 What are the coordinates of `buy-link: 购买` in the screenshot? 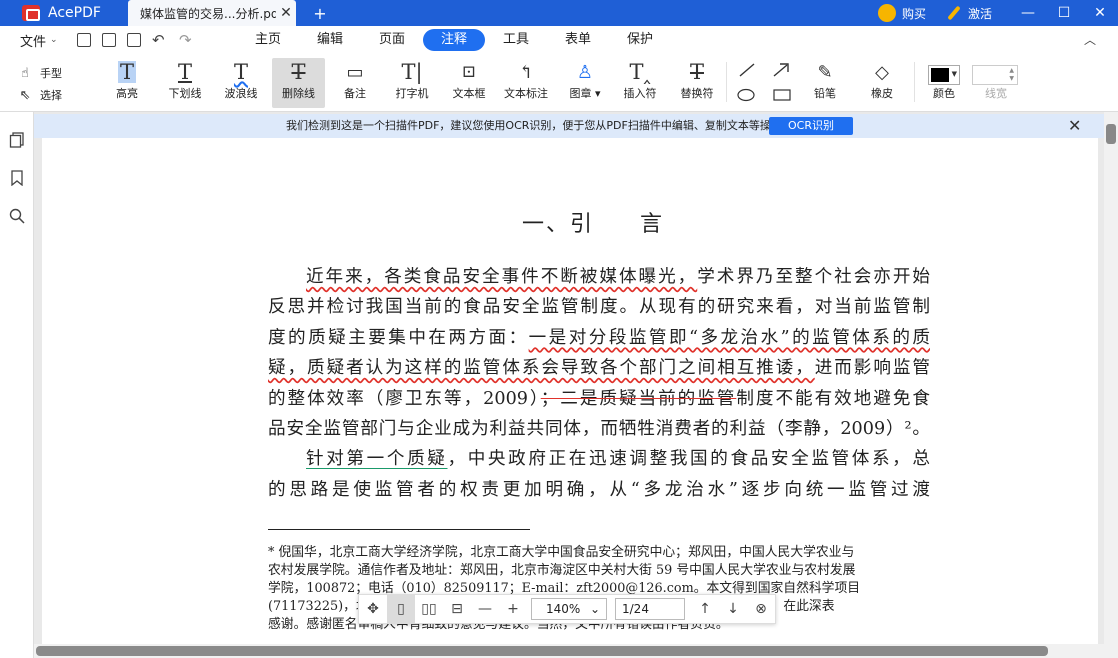 It's located at (914, 13).